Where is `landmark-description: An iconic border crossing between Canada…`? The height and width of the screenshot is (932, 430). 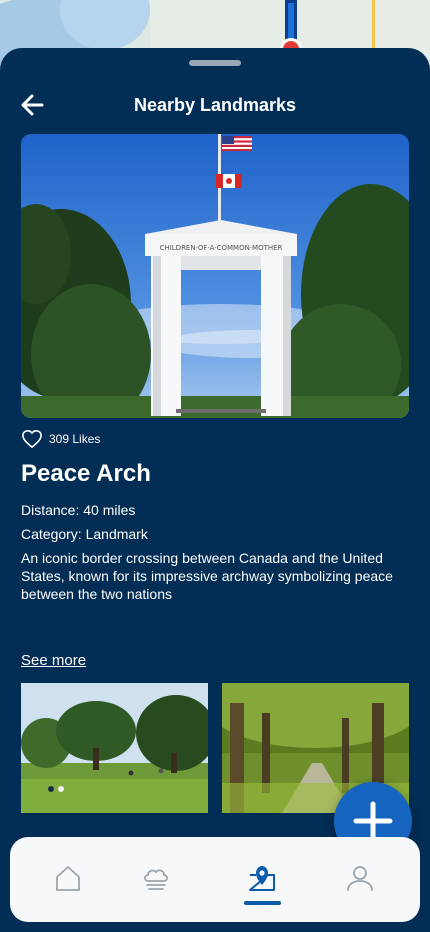 landmark-description: An iconic border crossing between Canada… is located at coordinates (207, 576).